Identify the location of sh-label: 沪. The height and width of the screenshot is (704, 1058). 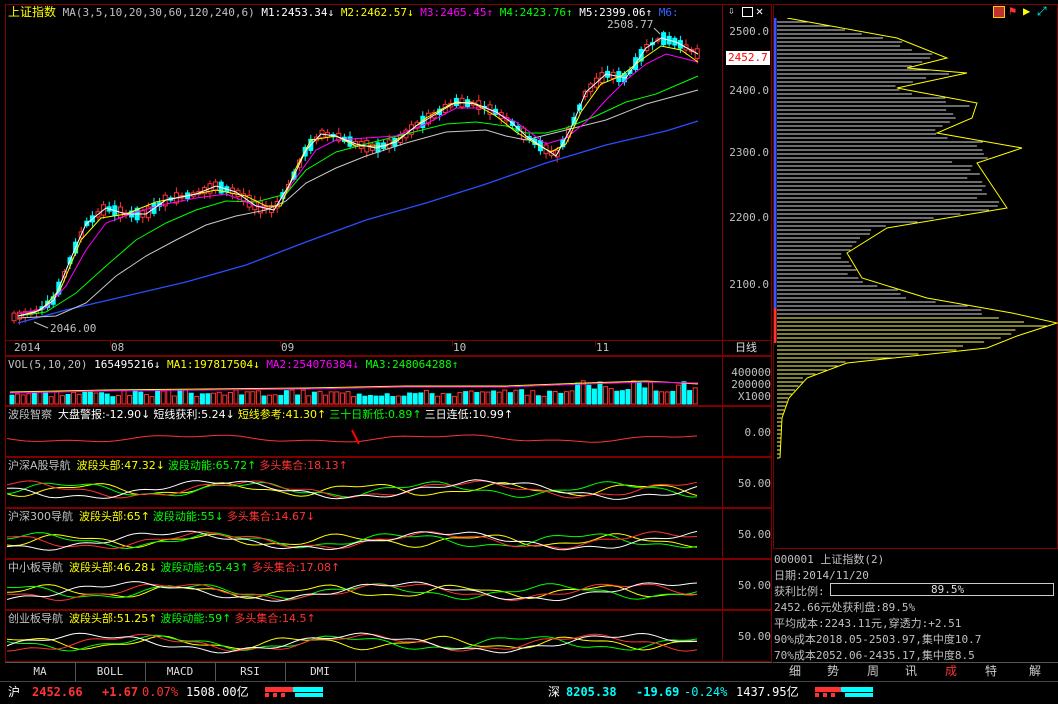
(14, 692).